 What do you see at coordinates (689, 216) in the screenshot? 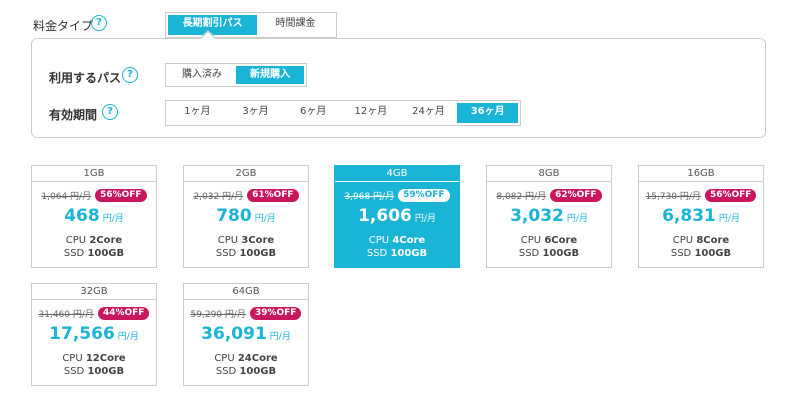
I see `plan-price: 6,831` at bounding box center [689, 216].